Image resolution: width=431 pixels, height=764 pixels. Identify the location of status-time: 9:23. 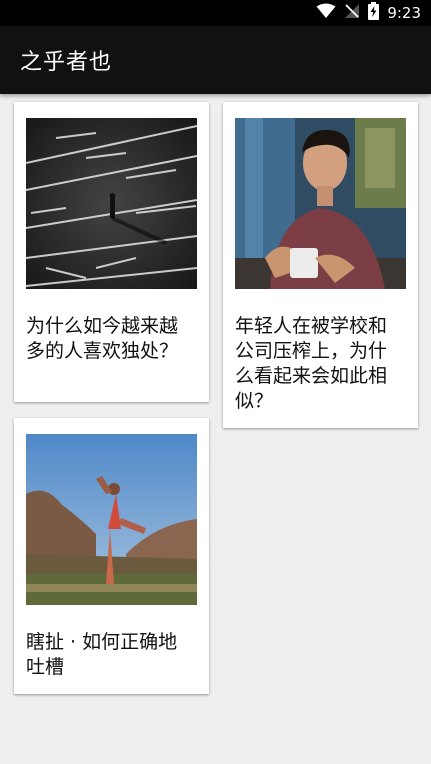
(404, 13).